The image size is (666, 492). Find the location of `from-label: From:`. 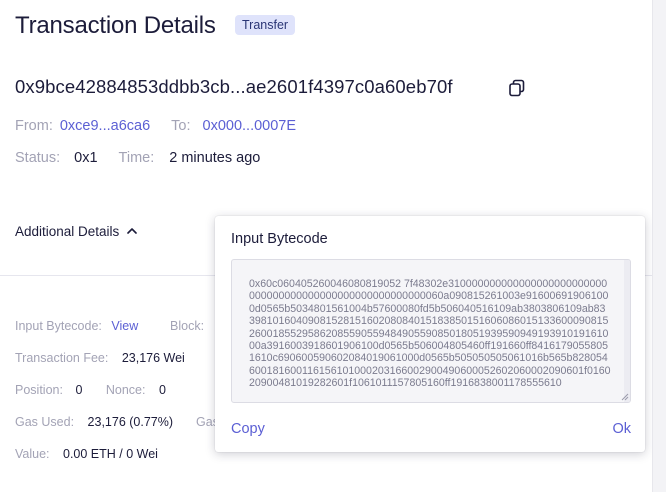

from-label: From: is located at coordinates (34, 126).